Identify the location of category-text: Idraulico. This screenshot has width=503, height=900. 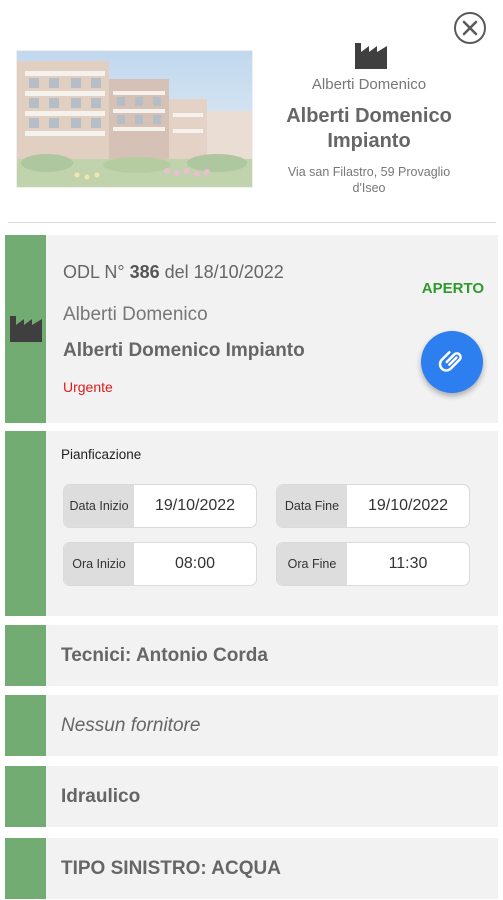
(101, 796).